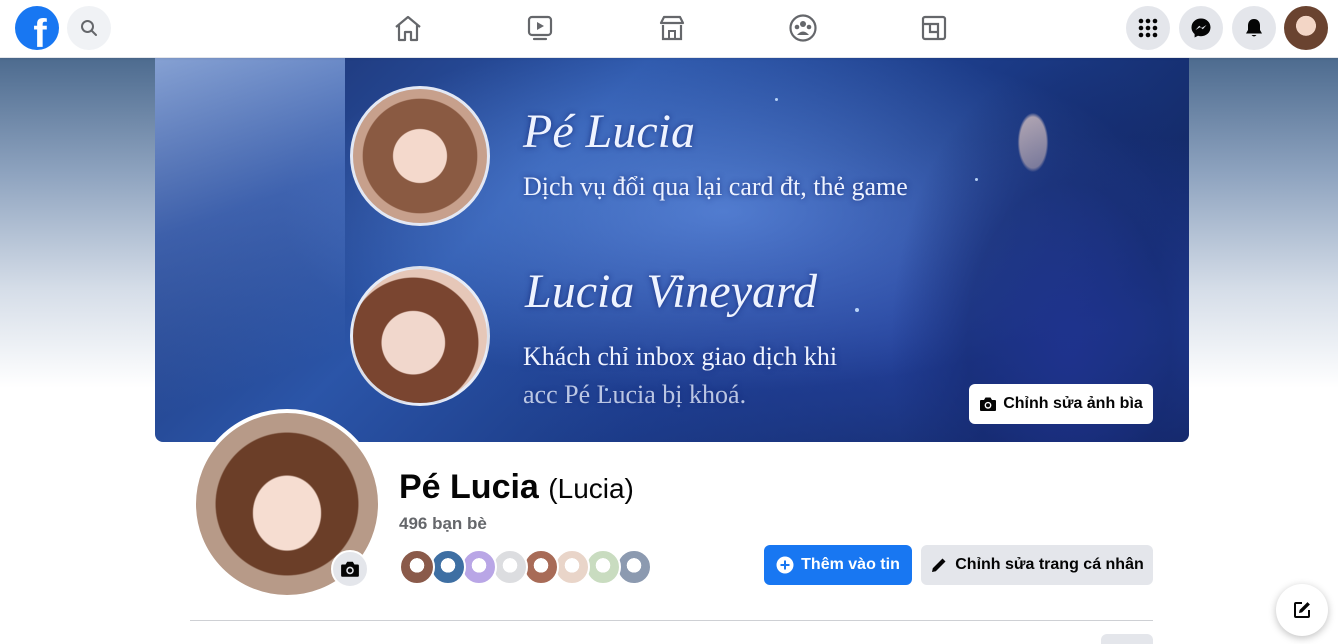 The height and width of the screenshot is (644, 1338). I want to click on cover-title-1: Pé Lucia, so click(609, 131).